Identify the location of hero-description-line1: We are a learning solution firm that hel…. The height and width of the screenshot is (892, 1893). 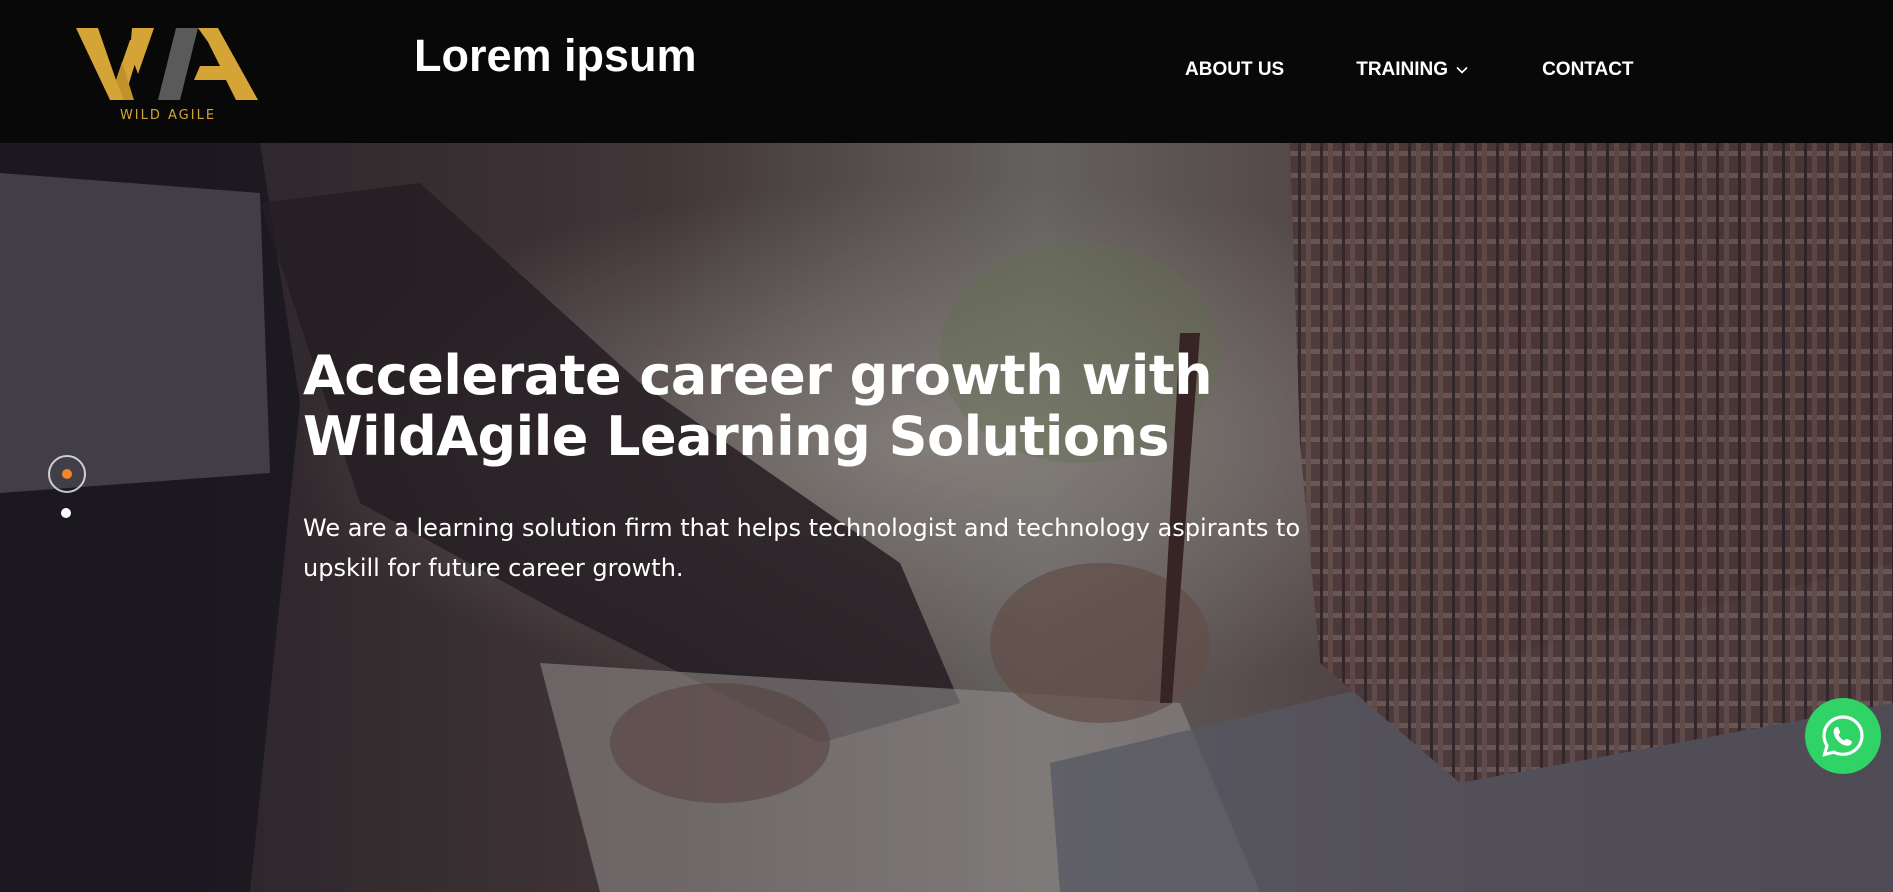
(802, 528).